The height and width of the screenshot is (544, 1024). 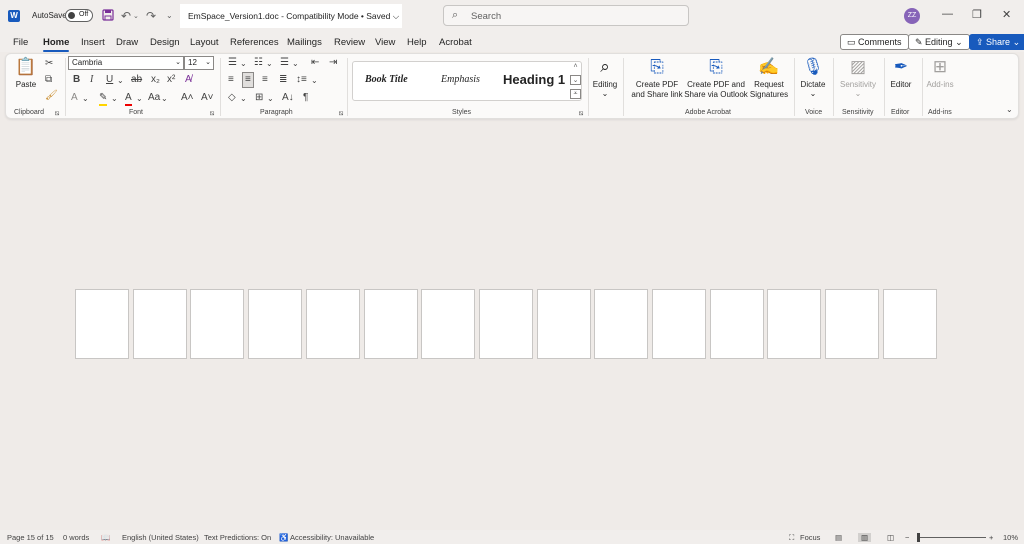 What do you see at coordinates (813, 77) in the screenshot?
I see `dictate-button: 🎙 Dictate ⌄` at bounding box center [813, 77].